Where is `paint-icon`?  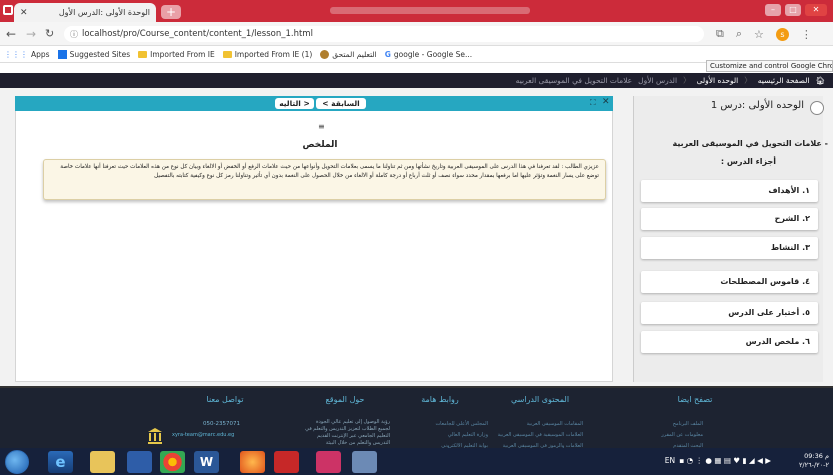 paint-icon is located at coordinates (328, 462).